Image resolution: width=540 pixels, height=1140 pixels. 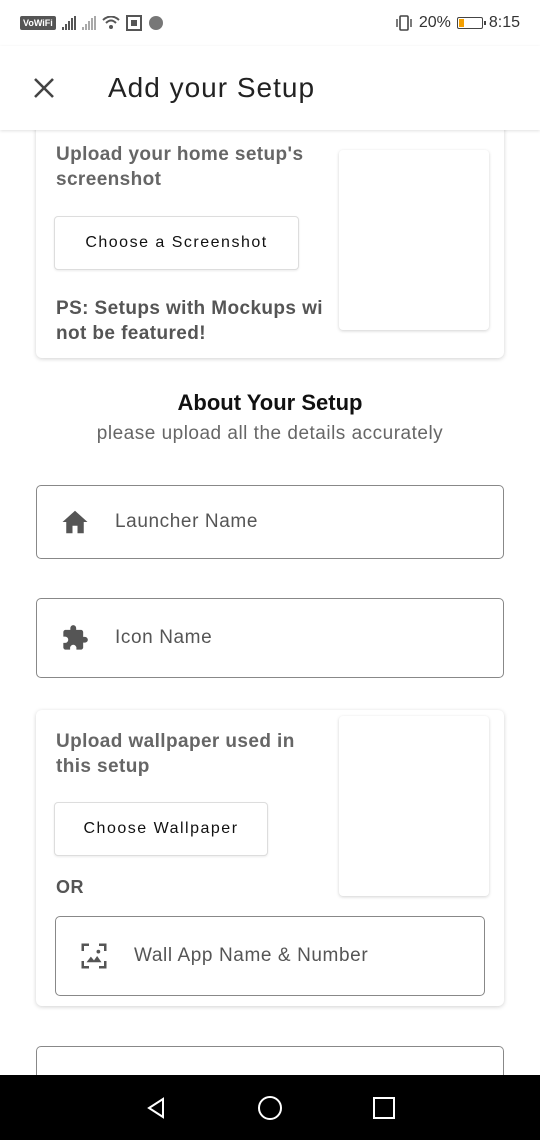 I want to click on home-icon, so click(x=75, y=522).